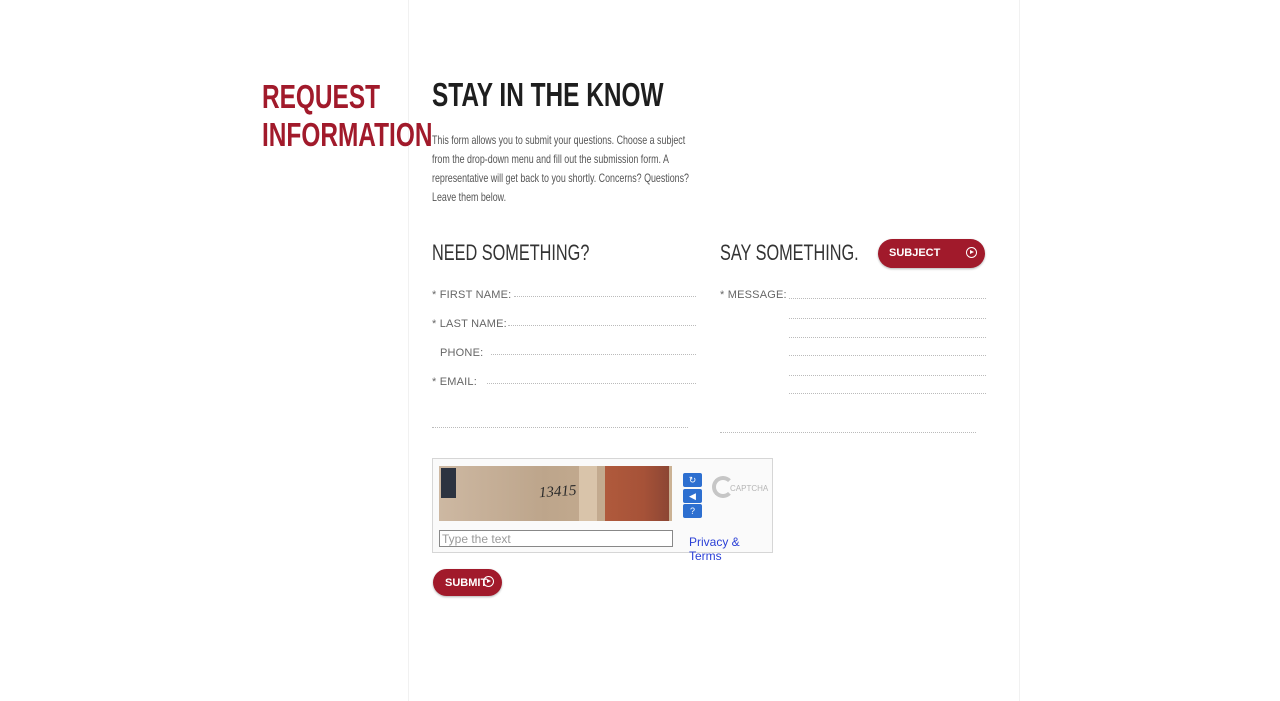 This screenshot has height=701, width=1280. What do you see at coordinates (548, 94) in the screenshot?
I see `page-title-text: STAY IN THE KNOW` at bounding box center [548, 94].